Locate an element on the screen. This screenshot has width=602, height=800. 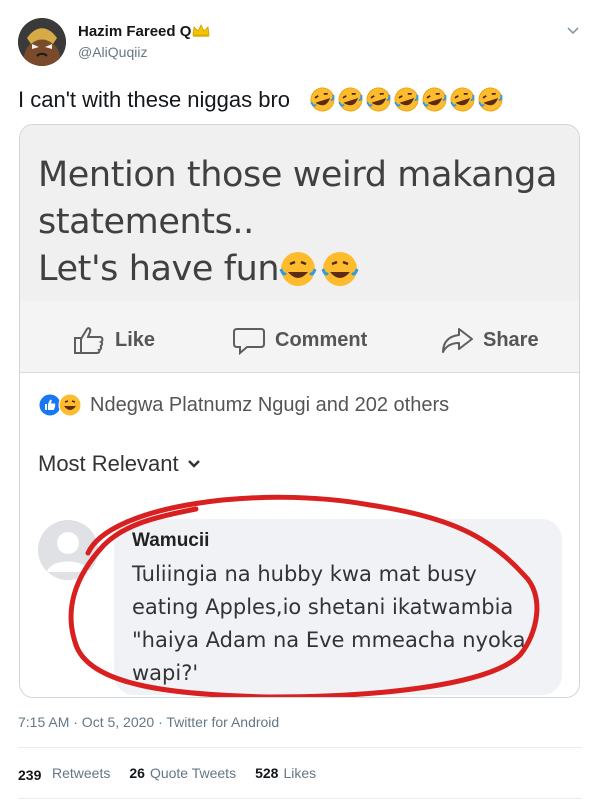
facebook-action-bar: Like Comment Share is located at coordinates (299, 337).